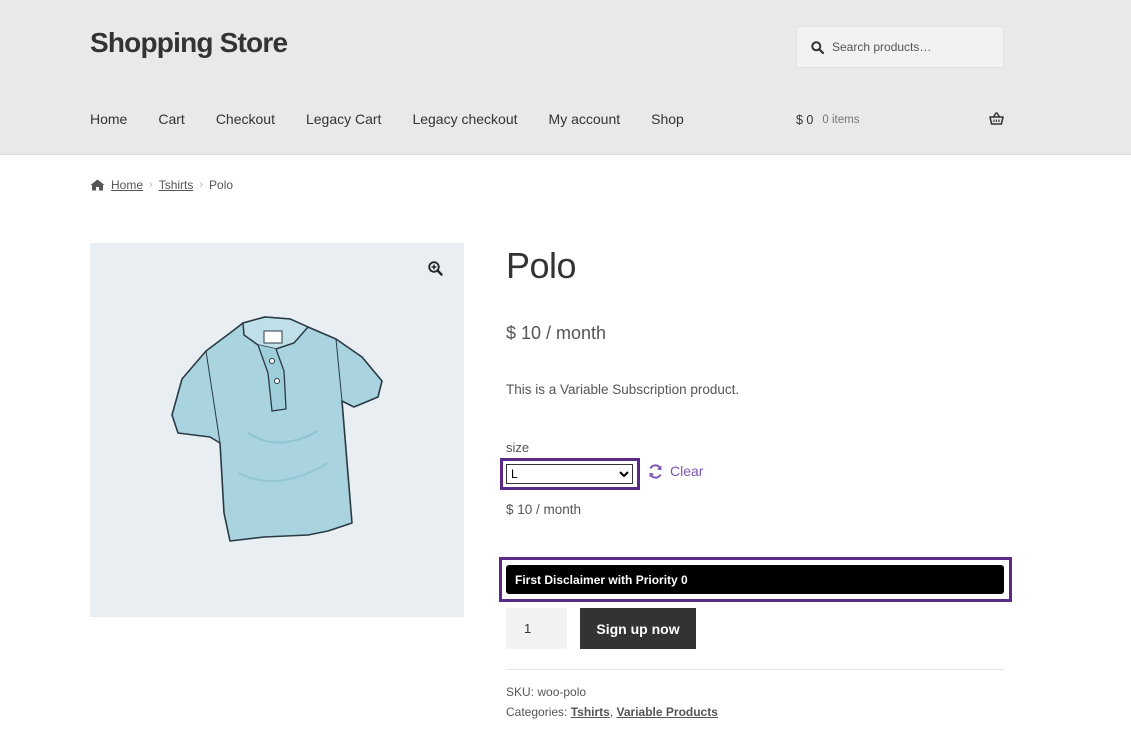  What do you see at coordinates (623, 389) in the screenshot?
I see `product-description: This is a Variable Subscription product.` at bounding box center [623, 389].